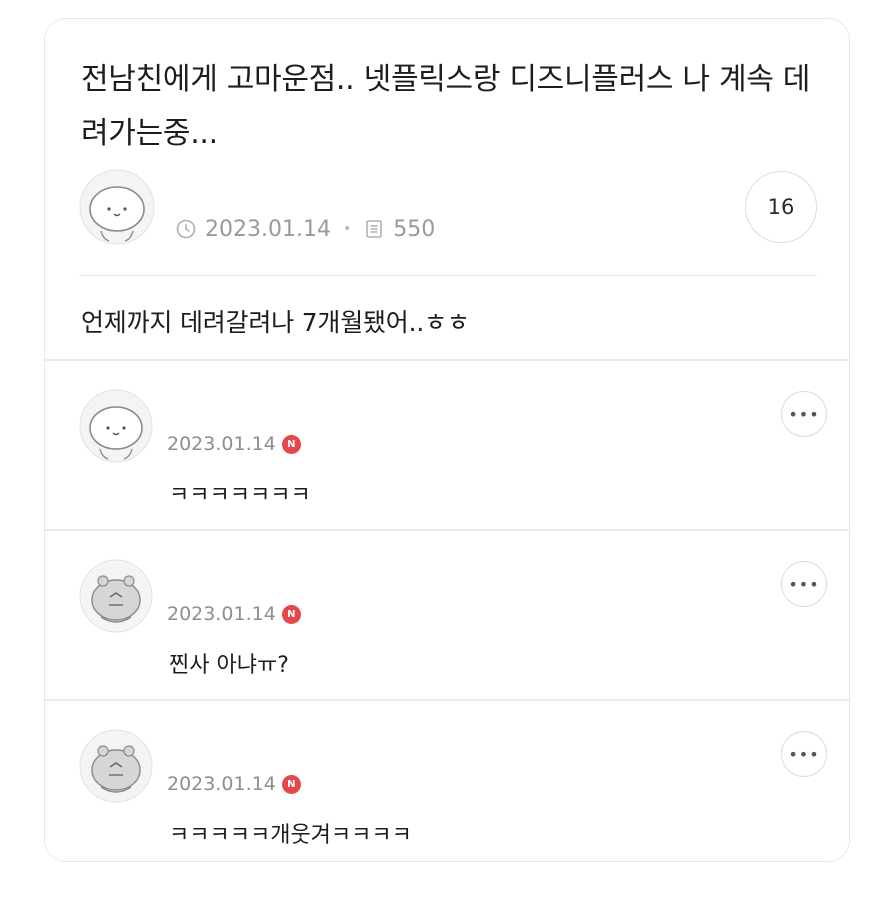 Image resolution: width=893 pixels, height=900 pixels. I want to click on comment-text: 찐사 아냐ㅠ?, so click(229, 665).